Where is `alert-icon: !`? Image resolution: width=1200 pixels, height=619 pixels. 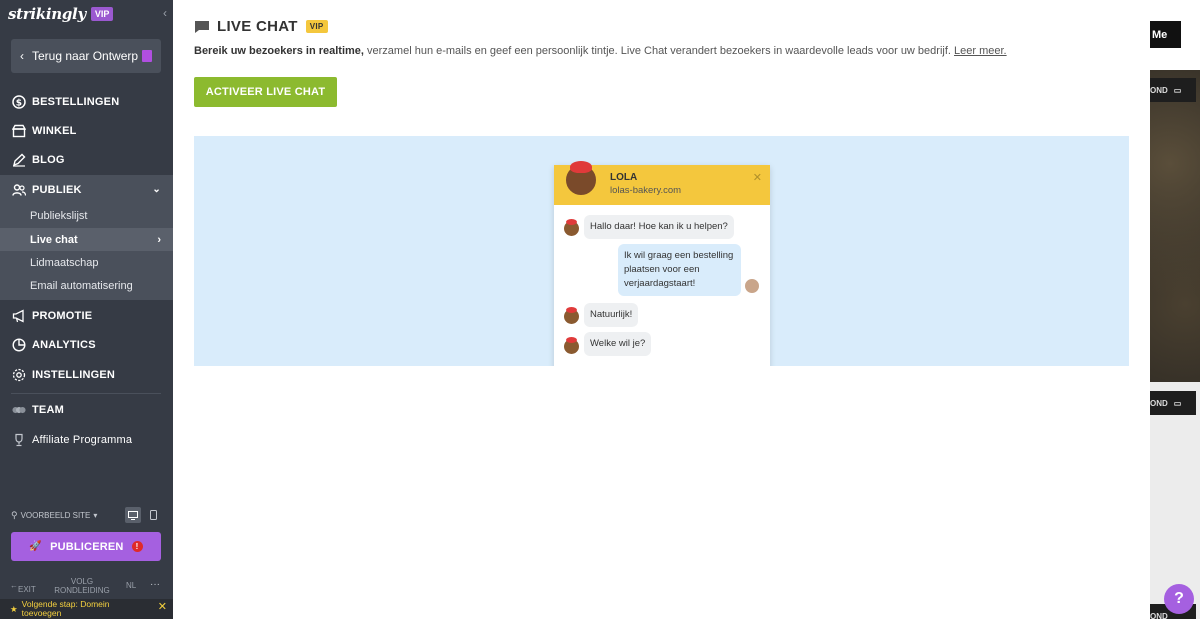
alert-icon: ! is located at coordinates (137, 546).